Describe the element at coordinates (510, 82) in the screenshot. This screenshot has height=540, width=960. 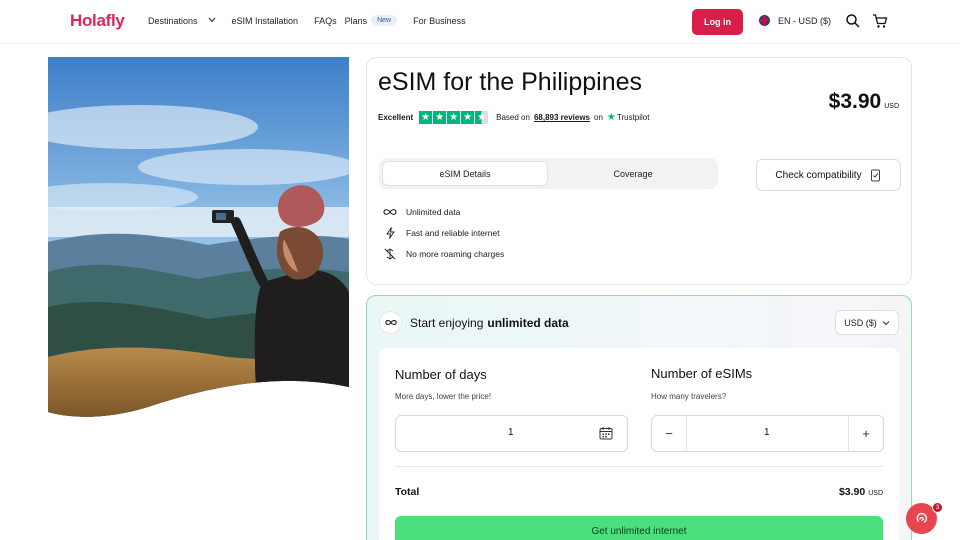
I see `product-title: eSIM for the Philippines` at that location.